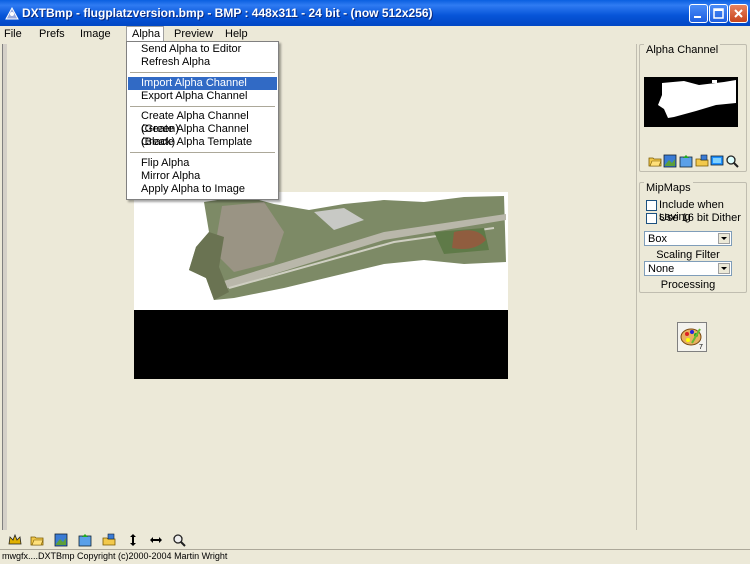  What do you see at coordinates (717, 161) in the screenshot?
I see `screen-icon` at bounding box center [717, 161].